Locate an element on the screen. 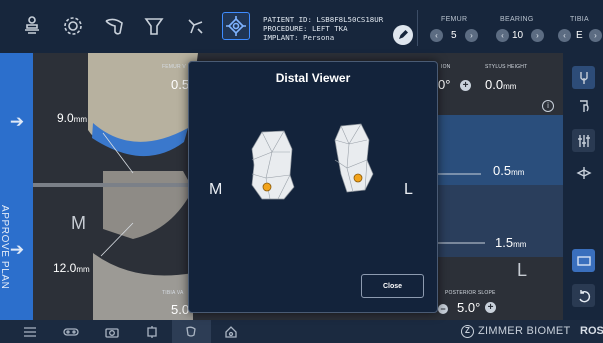 This screenshot has width=603, height=343. posterior-slope-value: 5.0° is located at coordinates (469, 307).